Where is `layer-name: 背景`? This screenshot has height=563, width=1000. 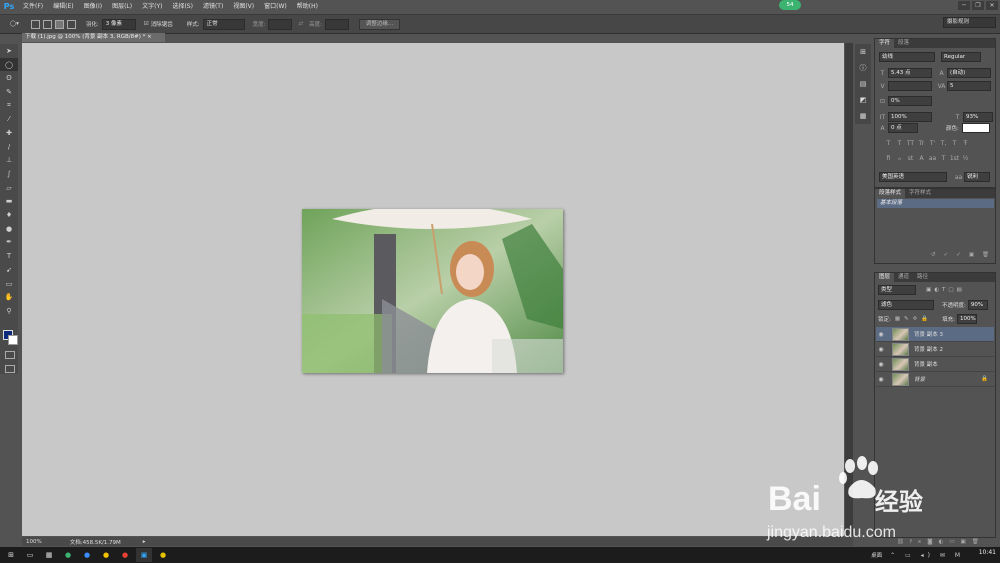
layer-name: 背景 is located at coordinates (919, 379).